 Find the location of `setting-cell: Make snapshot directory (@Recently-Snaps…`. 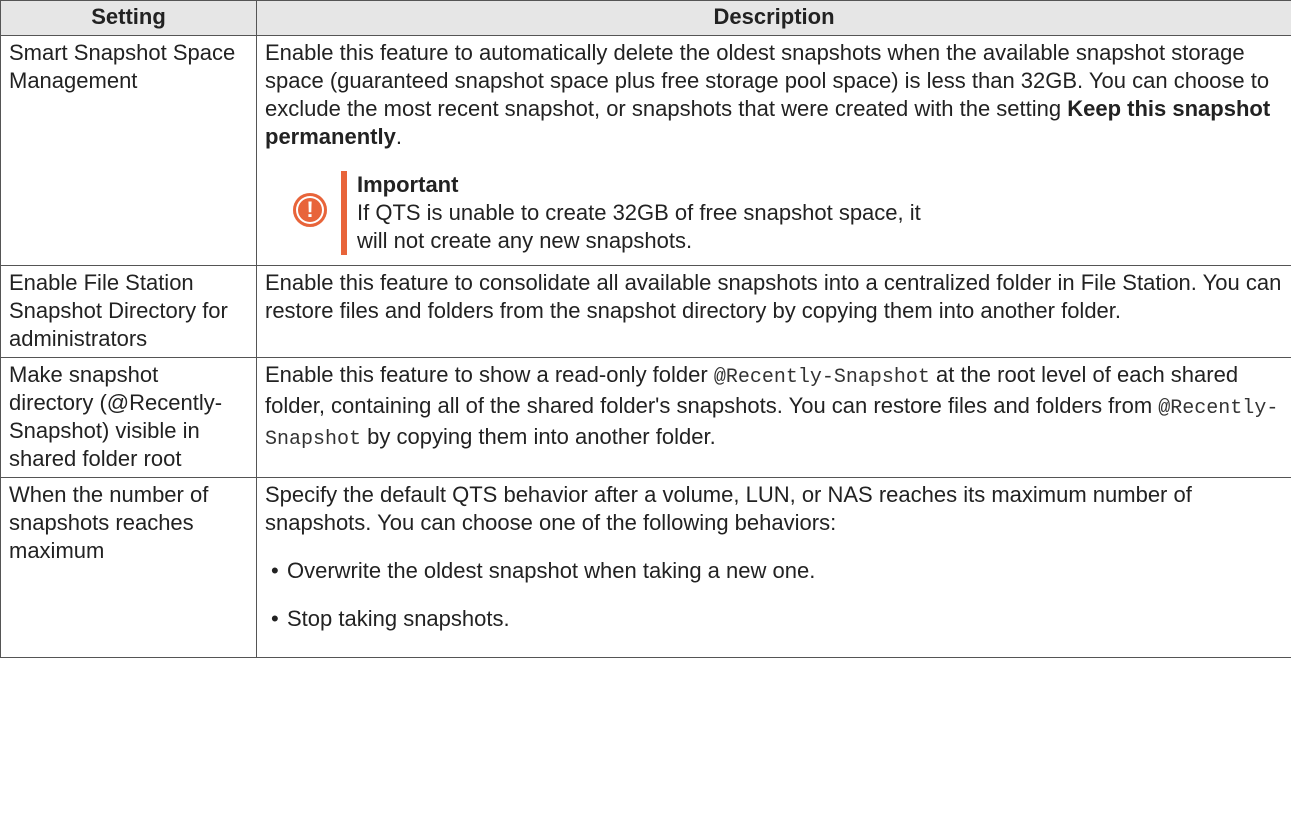

setting-cell: Make snapshot directory (@Recently-Snaps… is located at coordinates (128, 417).